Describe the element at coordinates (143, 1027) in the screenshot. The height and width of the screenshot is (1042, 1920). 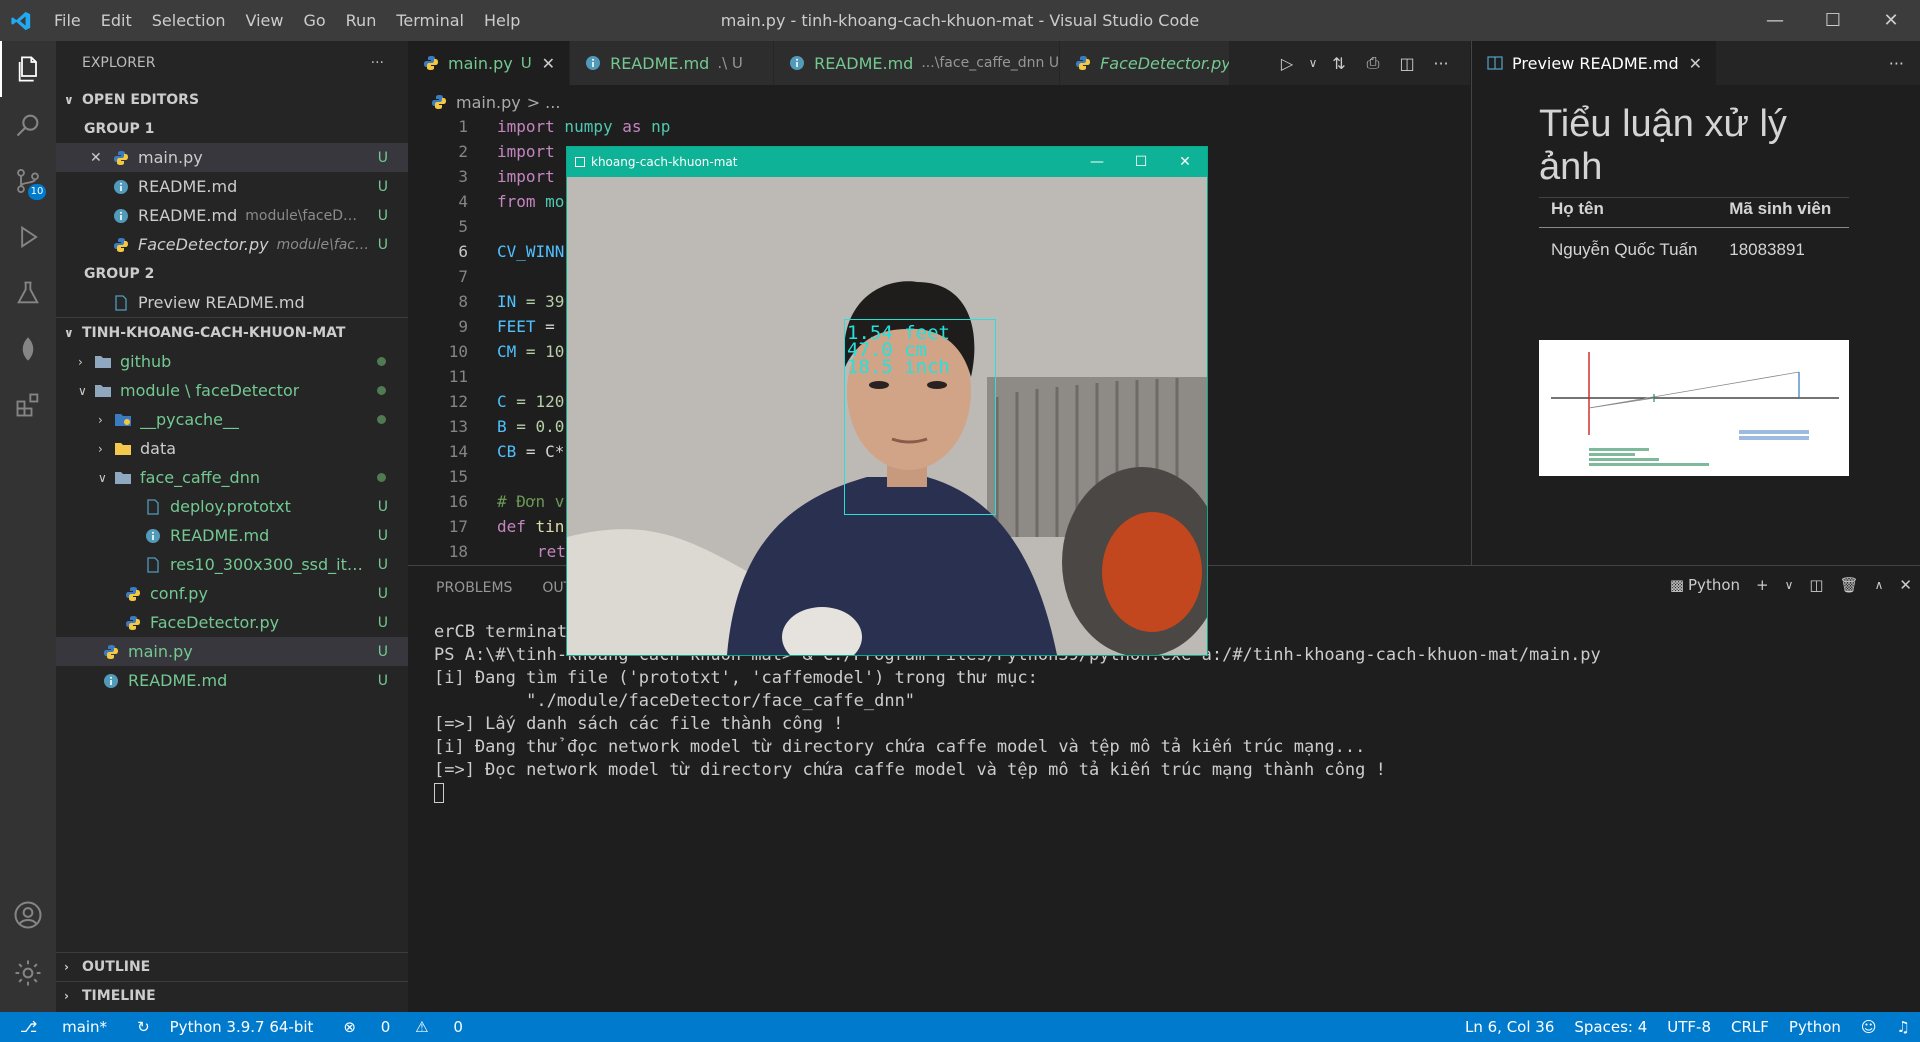
I see `sync-icon: ↻` at that location.